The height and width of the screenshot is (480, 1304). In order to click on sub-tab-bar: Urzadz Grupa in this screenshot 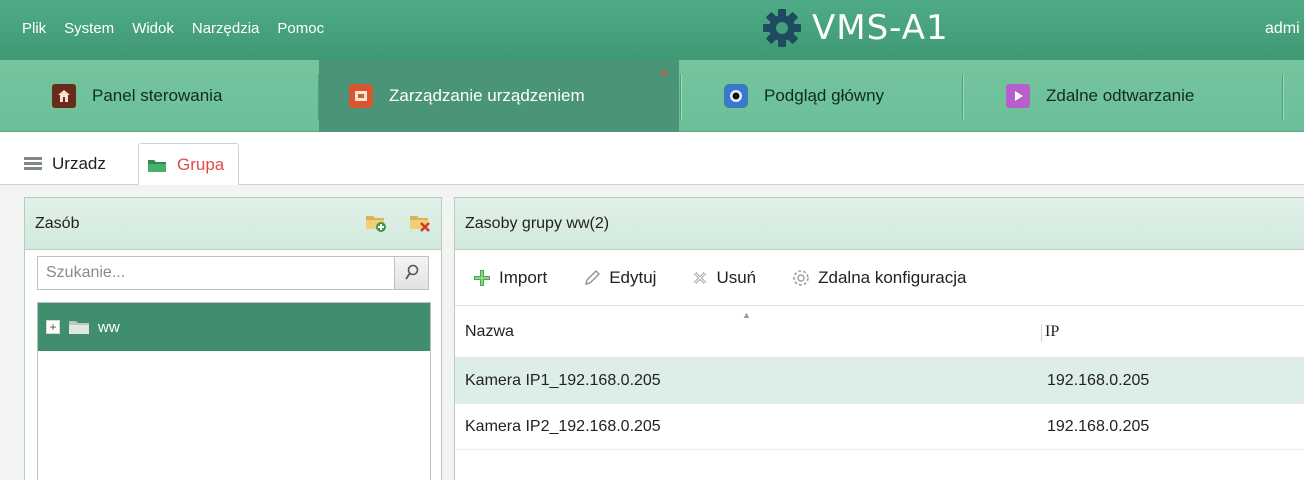, I will do `click(652, 159)`.